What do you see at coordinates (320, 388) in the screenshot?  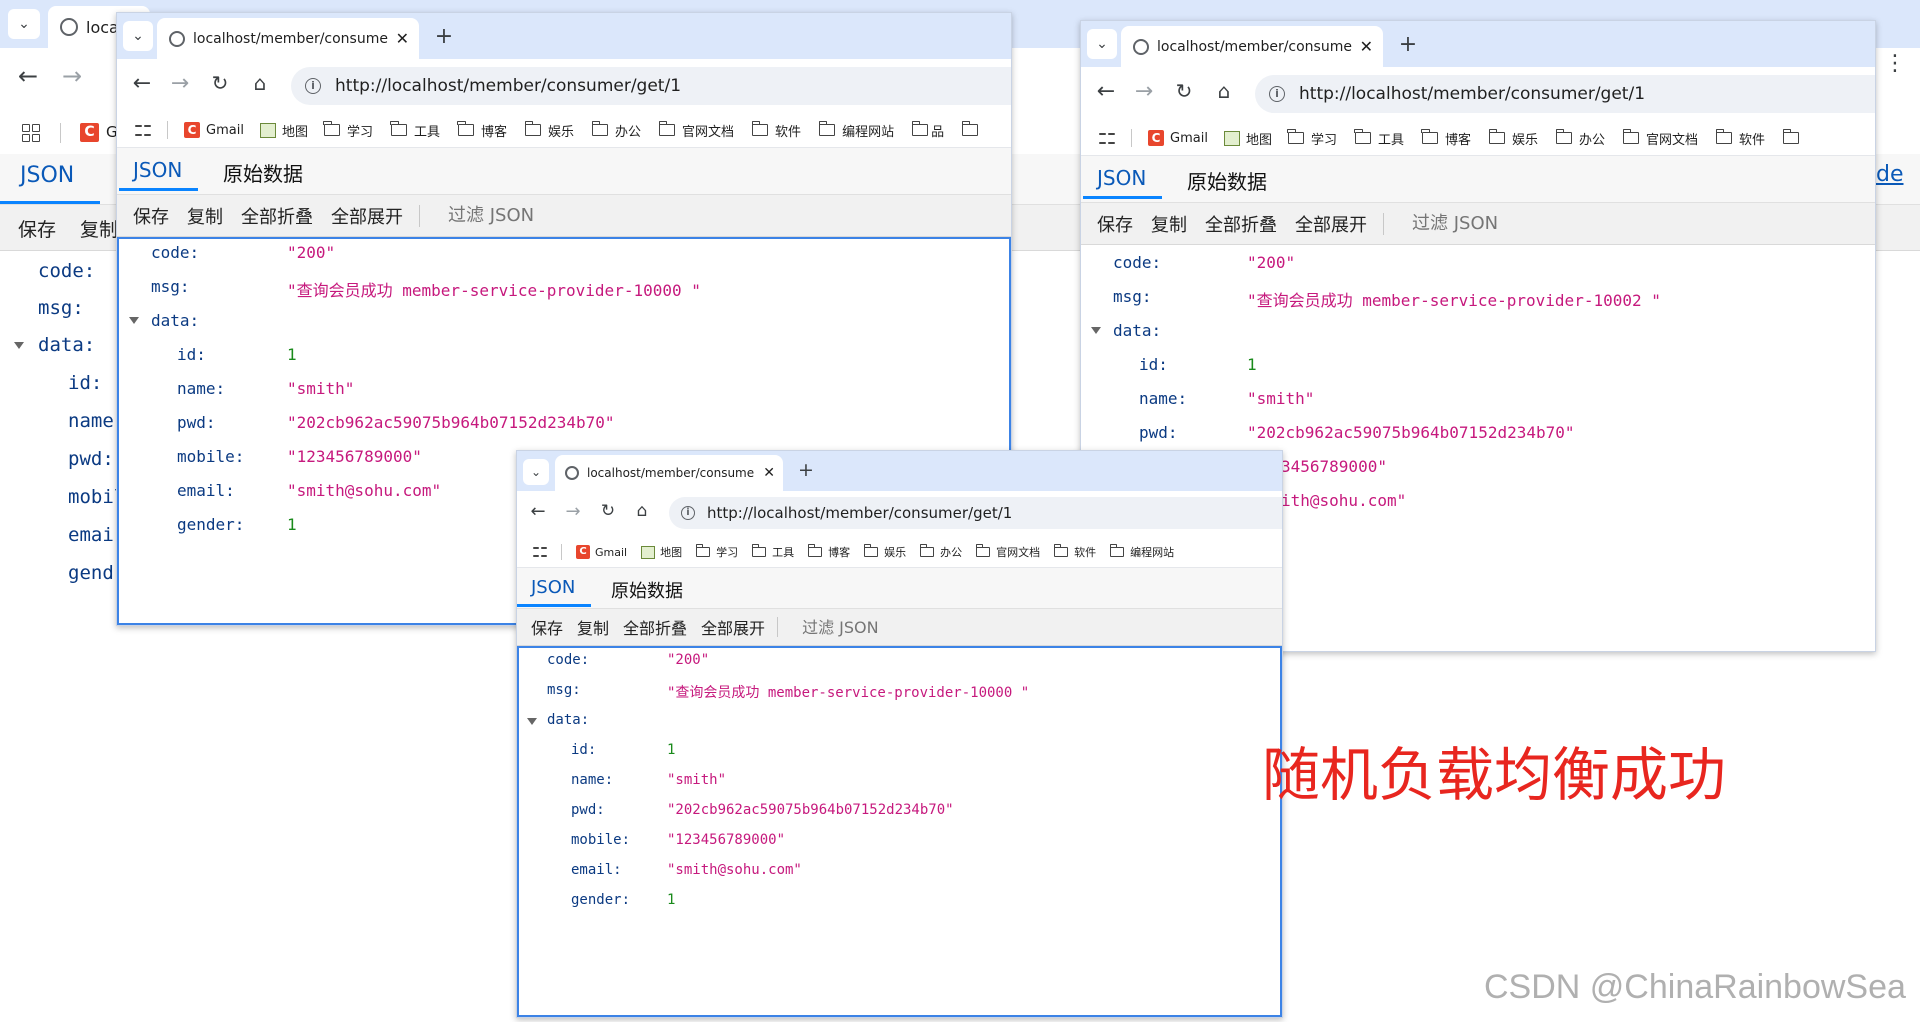 I see `value-name: "smith"` at bounding box center [320, 388].